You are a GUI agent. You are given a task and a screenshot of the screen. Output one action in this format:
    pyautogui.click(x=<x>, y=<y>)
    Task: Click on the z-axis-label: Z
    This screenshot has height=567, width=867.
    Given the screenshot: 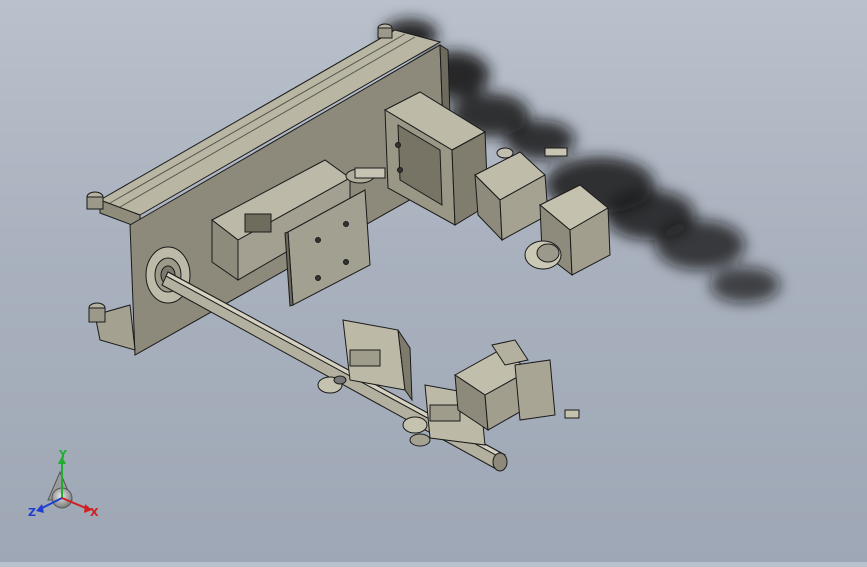 What is the action you would take?
    pyautogui.click(x=32, y=512)
    